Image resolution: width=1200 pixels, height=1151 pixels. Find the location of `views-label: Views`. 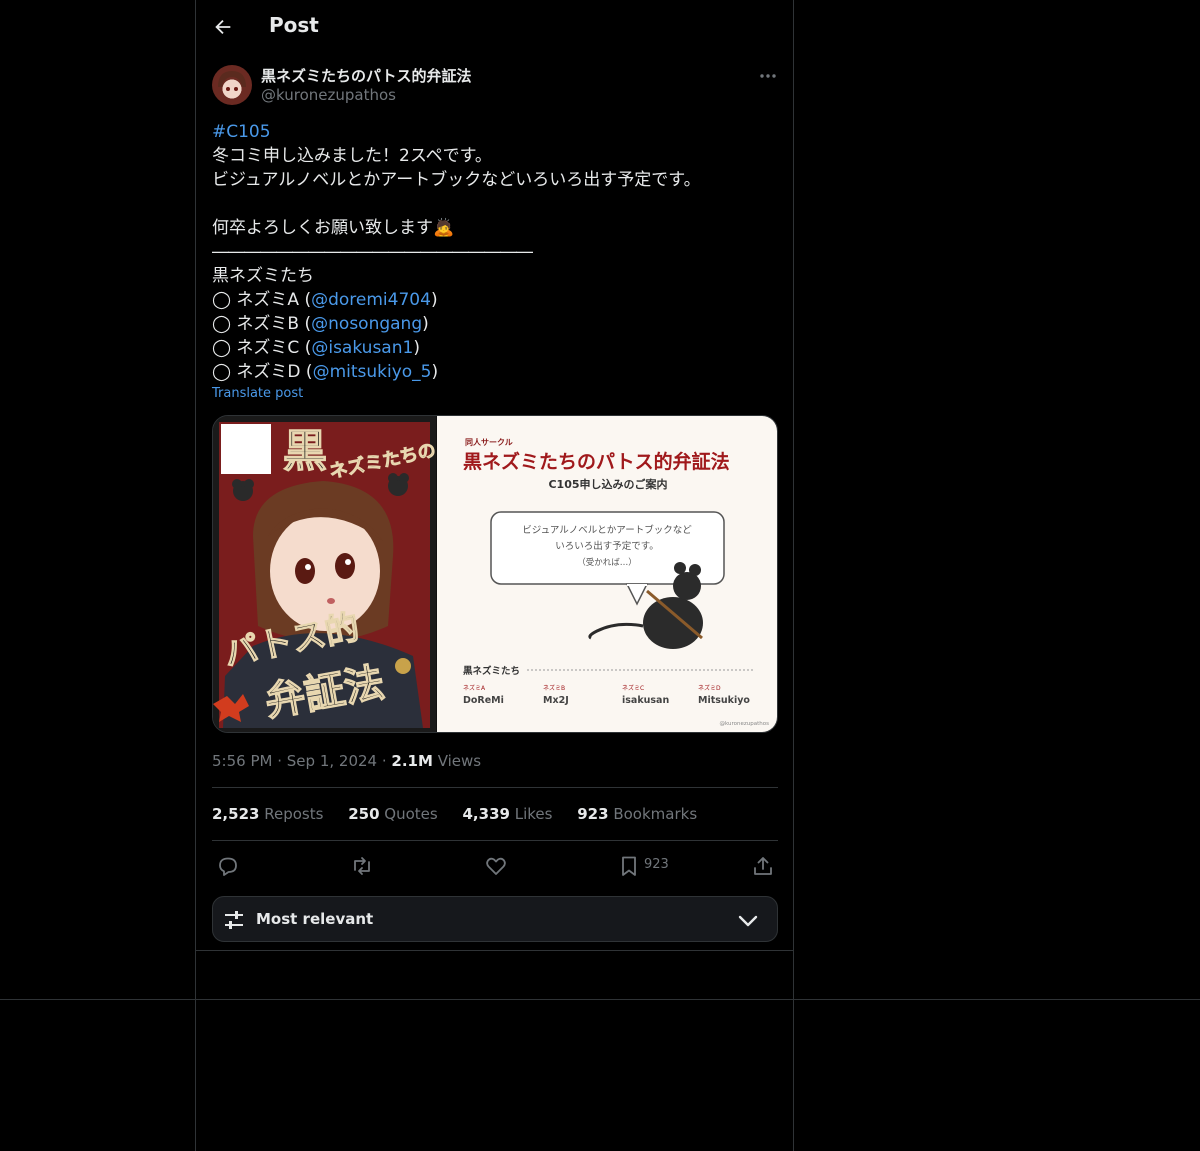

views-label: Views is located at coordinates (459, 761).